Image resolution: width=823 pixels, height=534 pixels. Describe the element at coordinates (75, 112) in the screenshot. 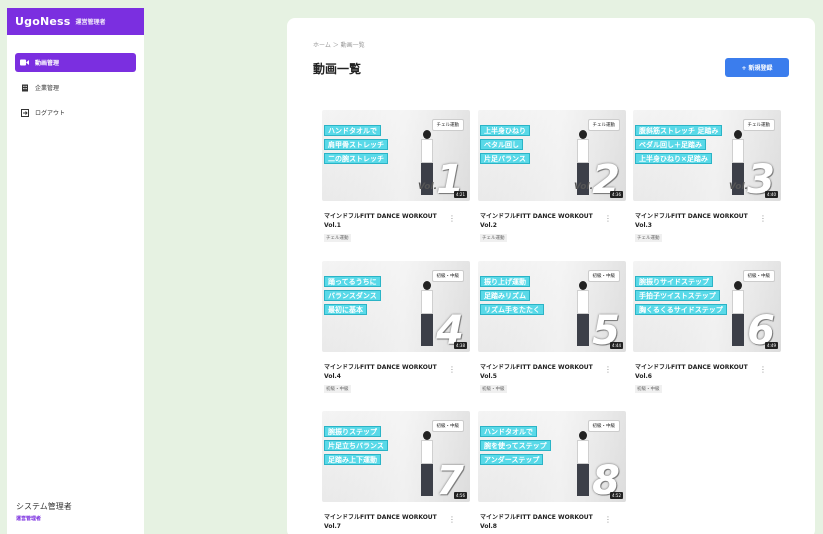

I see `sidebar-item-logout: ログアウト` at that location.